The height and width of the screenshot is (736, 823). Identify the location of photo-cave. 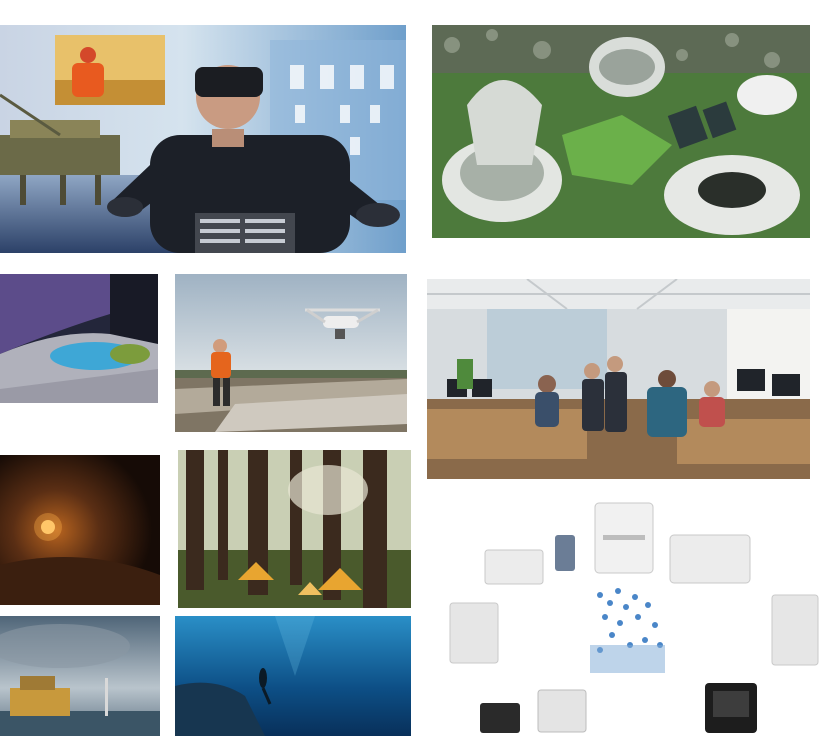
(80, 530).